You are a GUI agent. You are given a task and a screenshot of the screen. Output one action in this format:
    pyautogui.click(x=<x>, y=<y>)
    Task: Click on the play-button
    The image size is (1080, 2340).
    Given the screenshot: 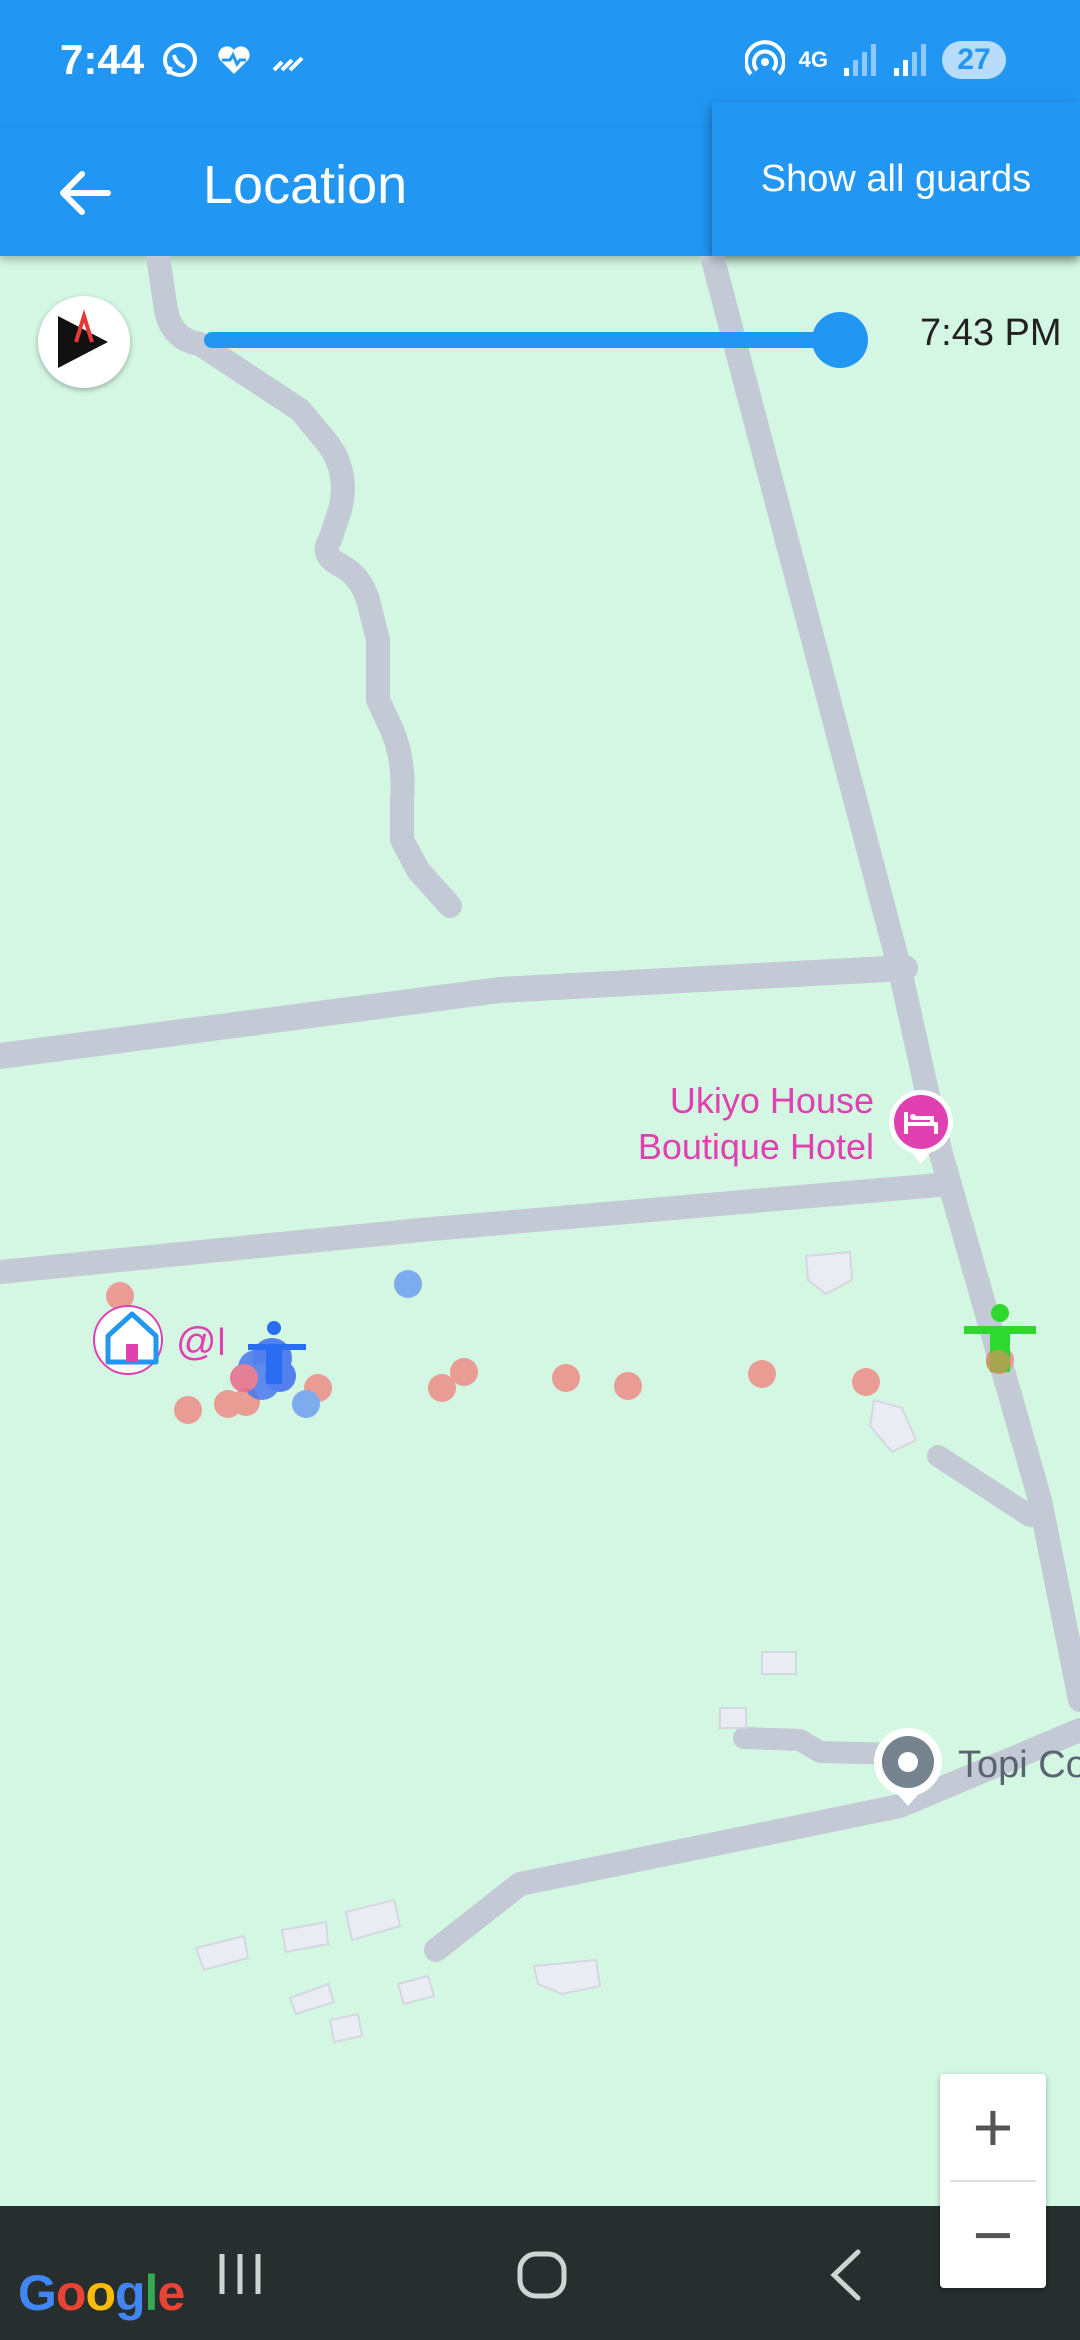 What is the action you would take?
    pyautogui.click(x=84, y=342)
    